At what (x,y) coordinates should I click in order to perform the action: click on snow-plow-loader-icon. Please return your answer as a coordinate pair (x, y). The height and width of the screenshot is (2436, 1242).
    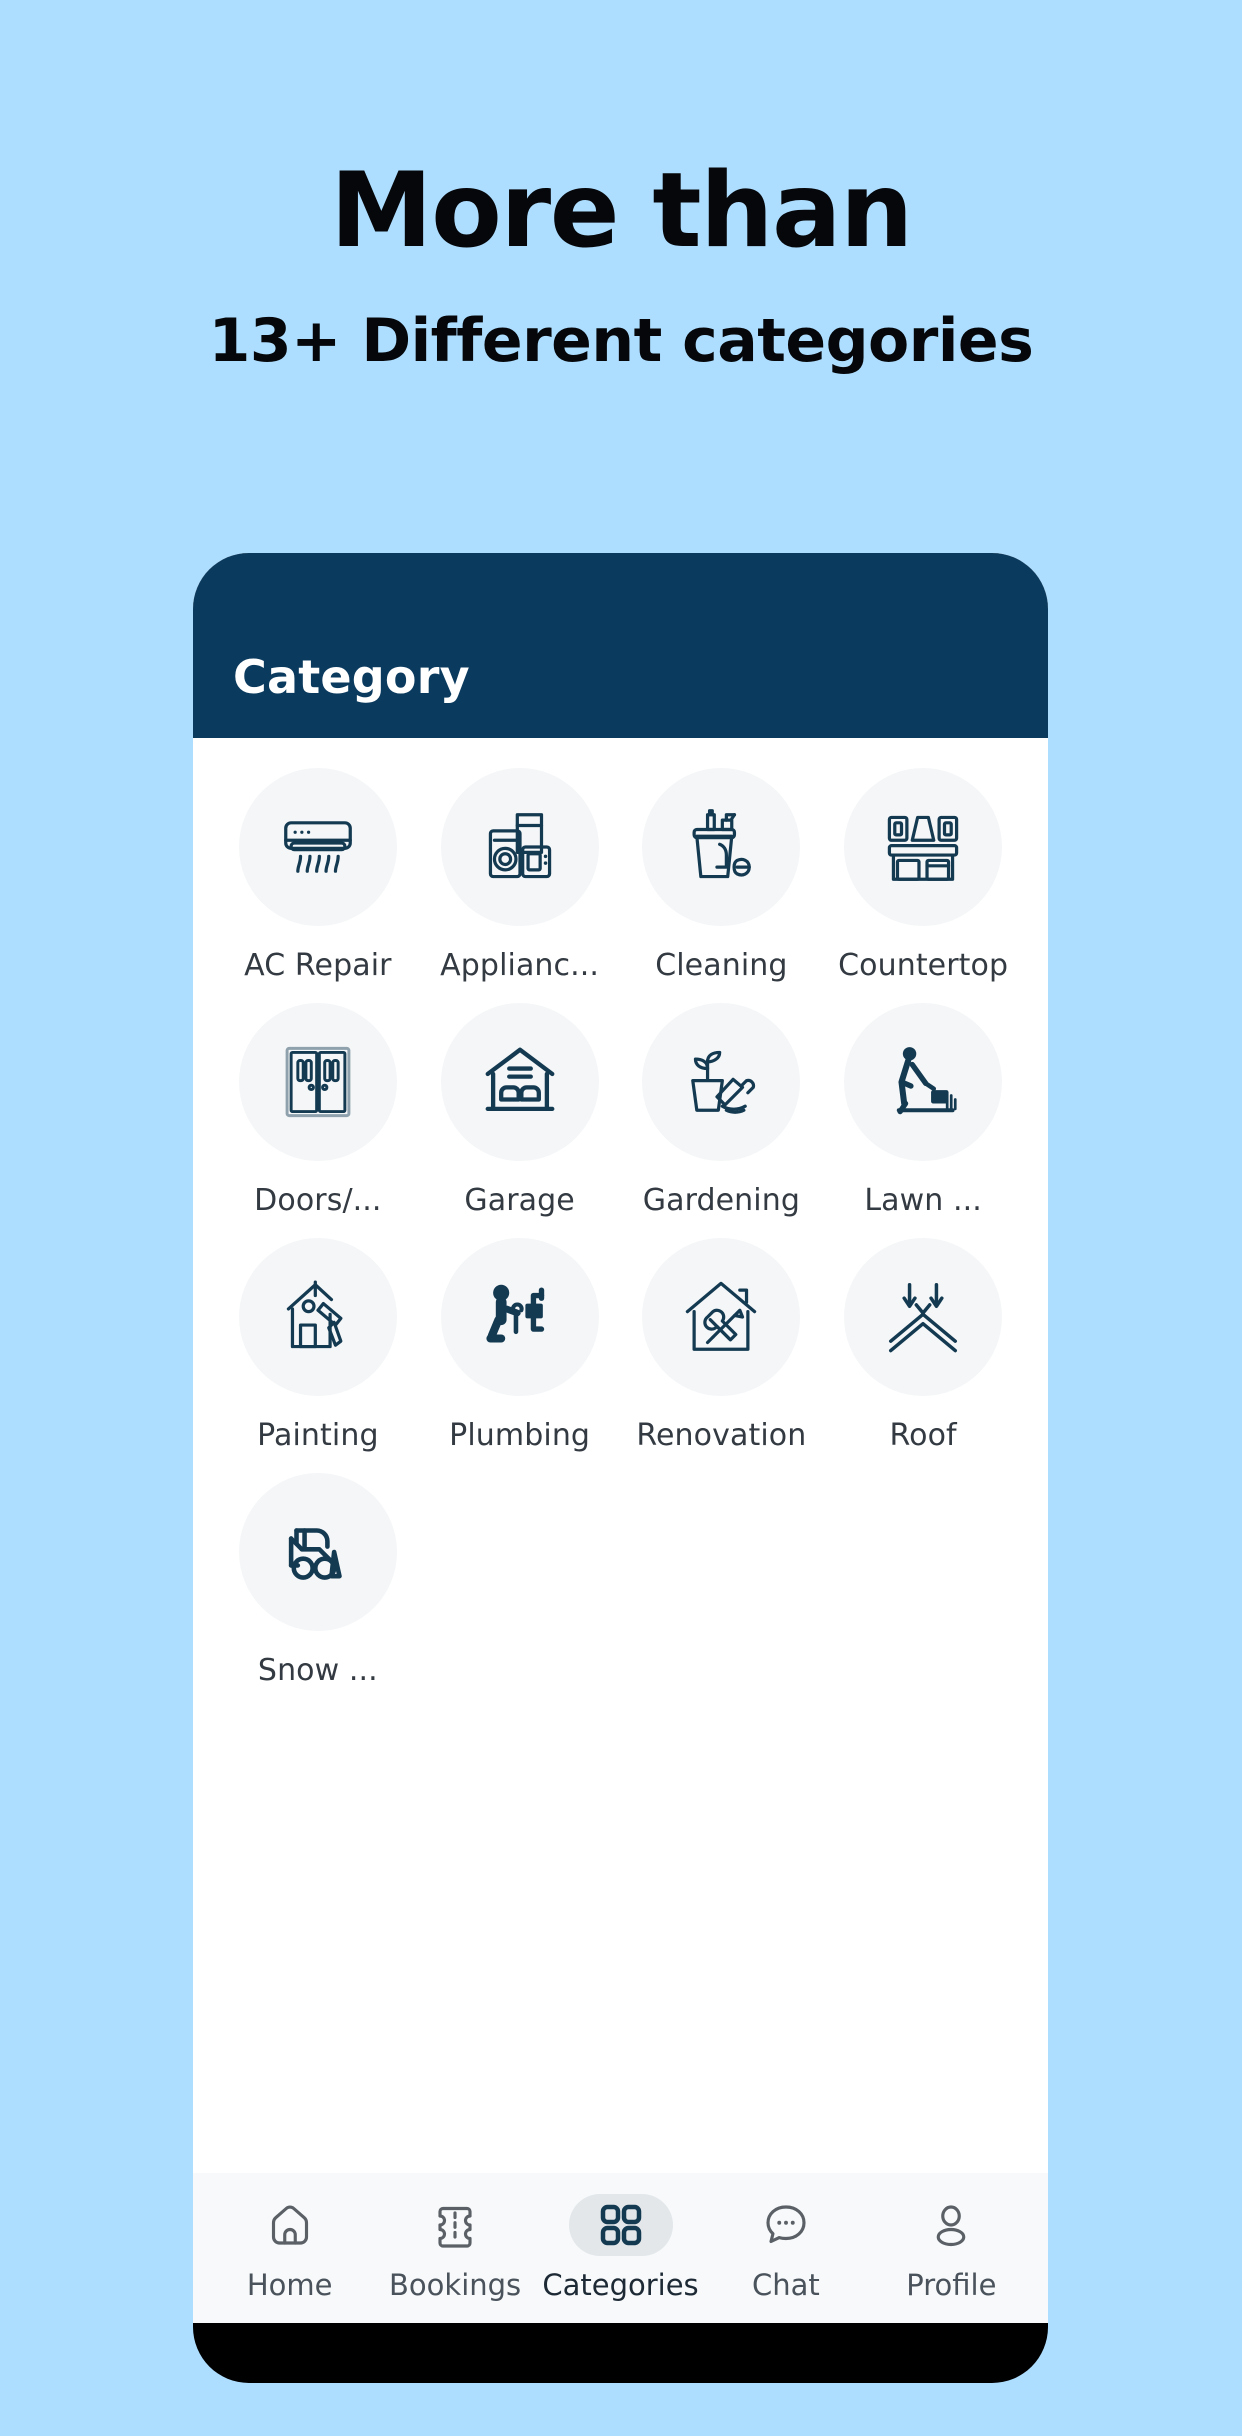
    Looking at the image, I should click on (315, 1554).